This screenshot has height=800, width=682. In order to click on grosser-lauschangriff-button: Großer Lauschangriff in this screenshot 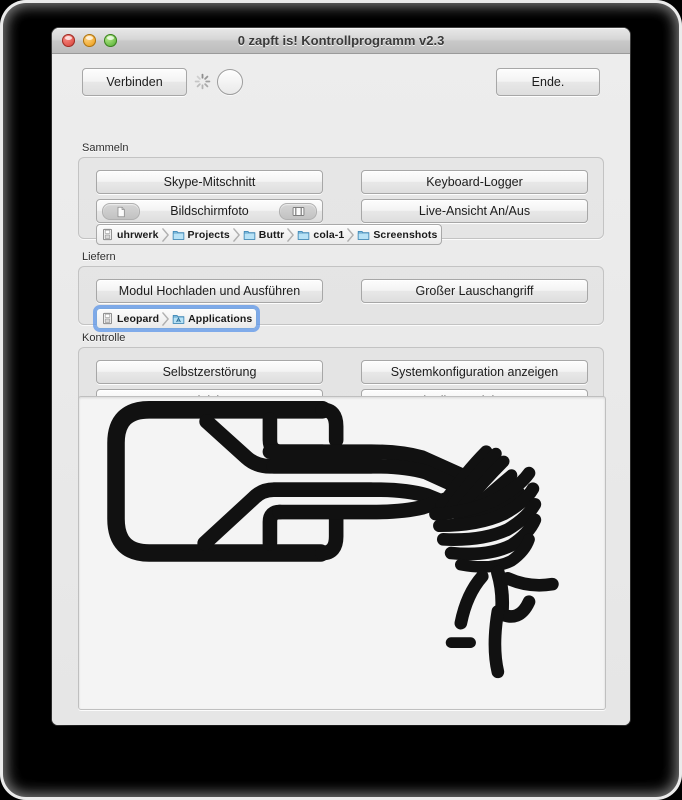, I will do `click(474, 291)`.